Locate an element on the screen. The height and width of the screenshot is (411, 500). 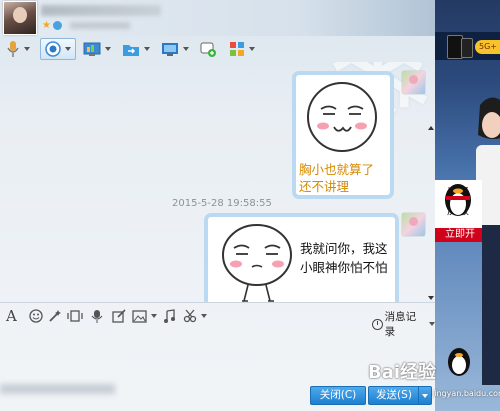
screen-share-button is located at coordinates (97, 49).